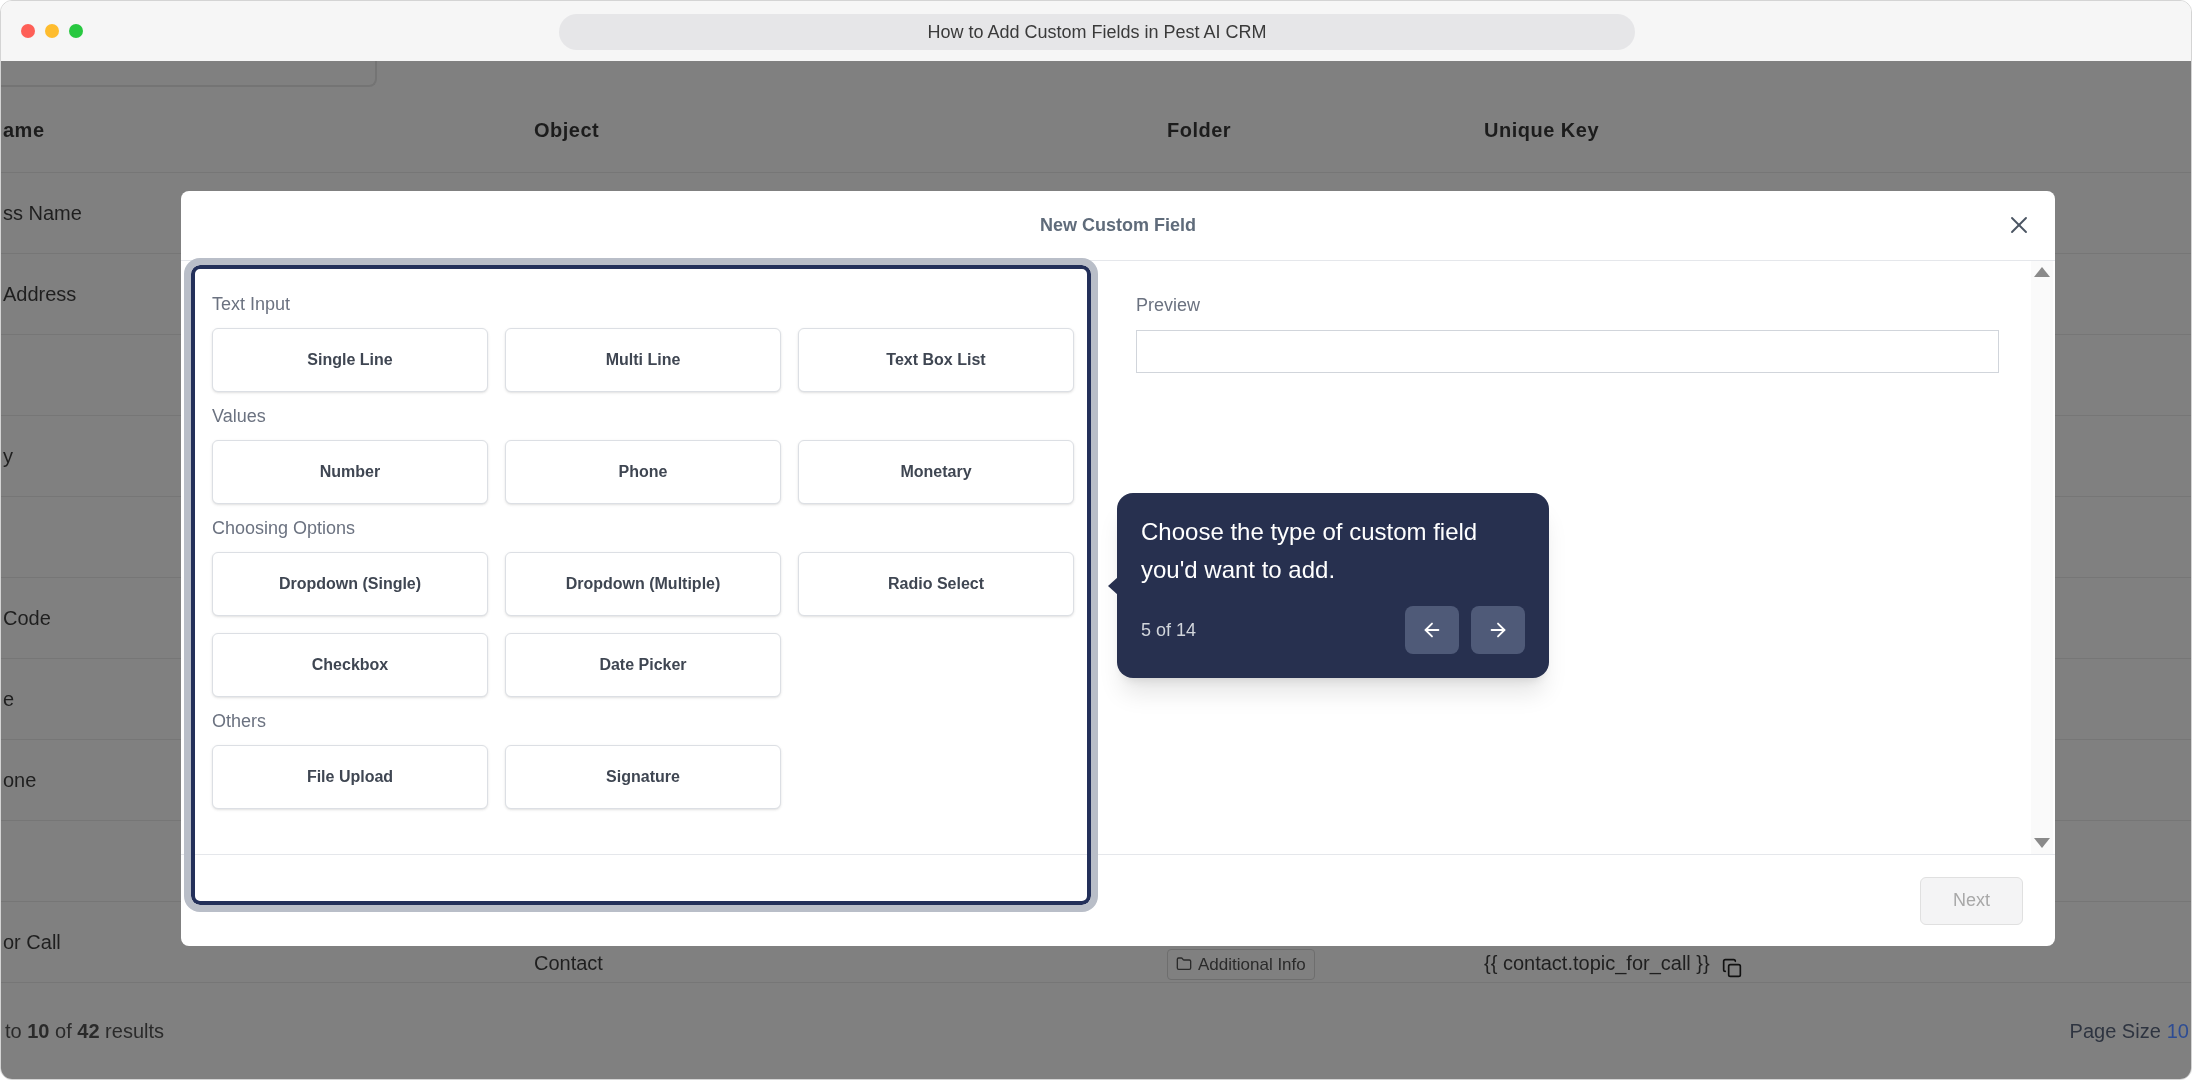 This screenshot has height=1080, width=2192. What do you see at coordinates (1199, 129) in the screenshot?
I see `column-header: Folder` at bounding box center [1199, 129].